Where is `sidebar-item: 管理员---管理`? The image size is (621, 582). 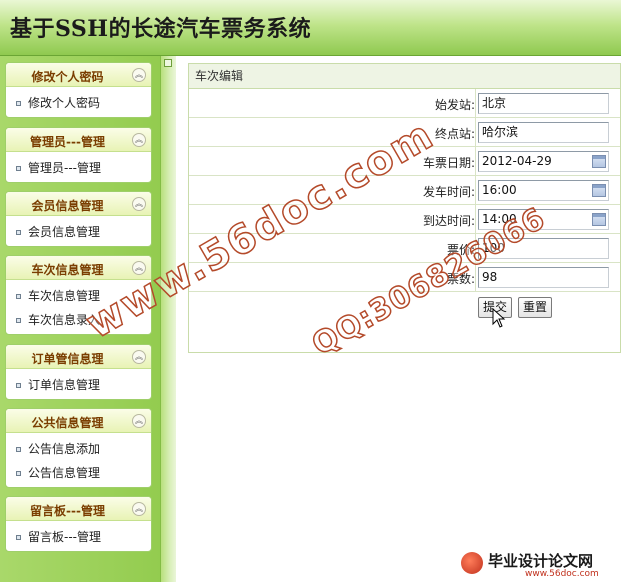
sidebar-item: 管理员---管理 is located at coordinates (78, 168).